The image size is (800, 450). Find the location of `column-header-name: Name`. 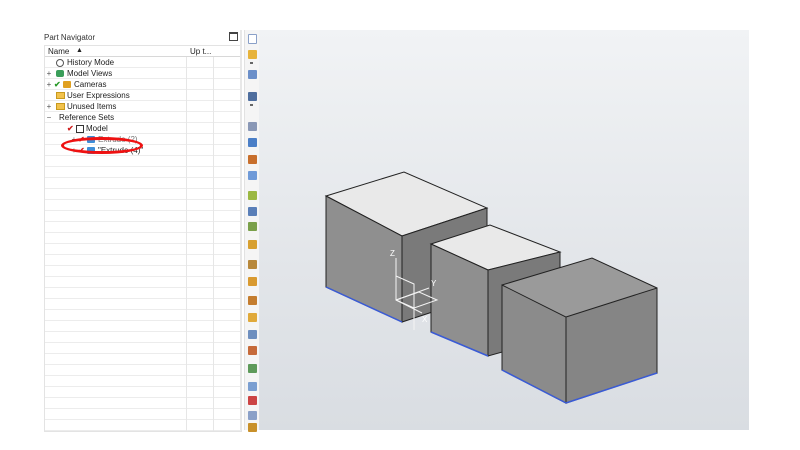

column-header-name: Name is located at coordinates (58, 51).